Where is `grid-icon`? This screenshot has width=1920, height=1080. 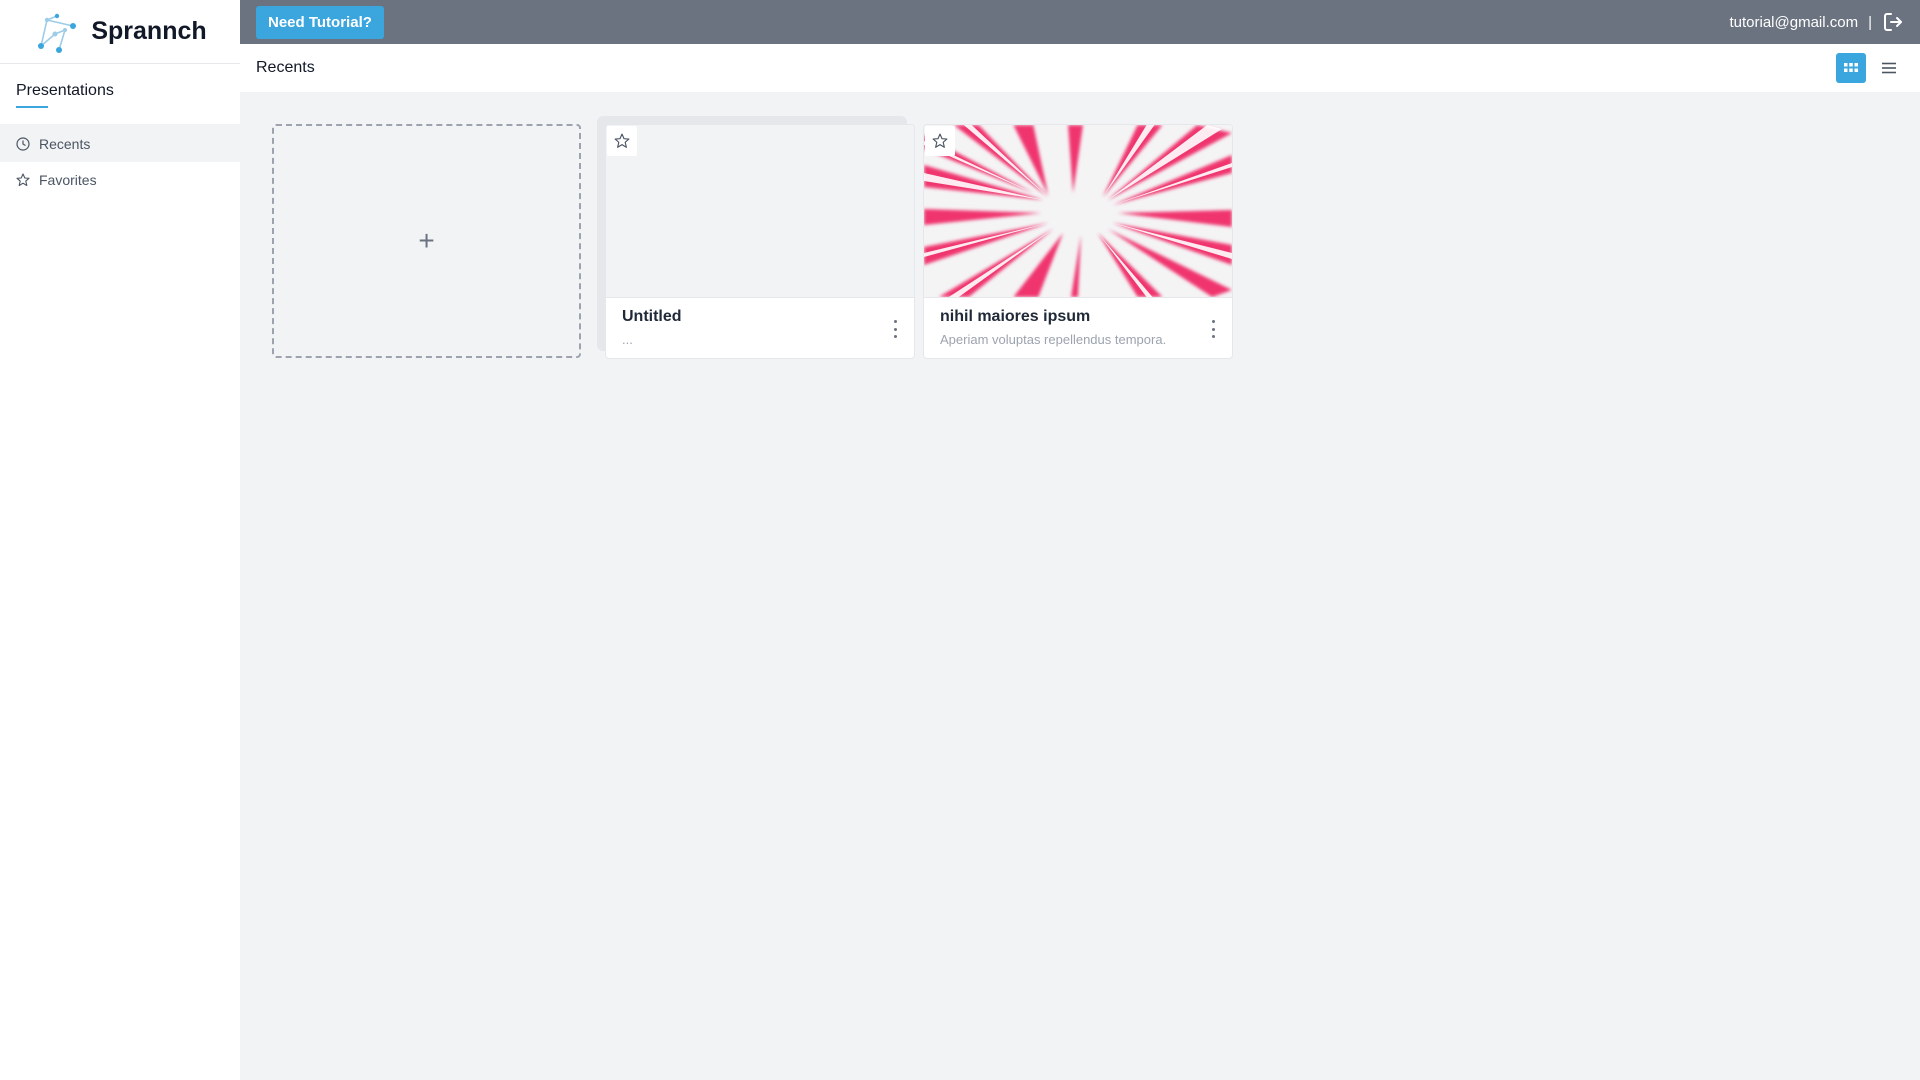
grid-icon is located at coordinates (1851, 67).